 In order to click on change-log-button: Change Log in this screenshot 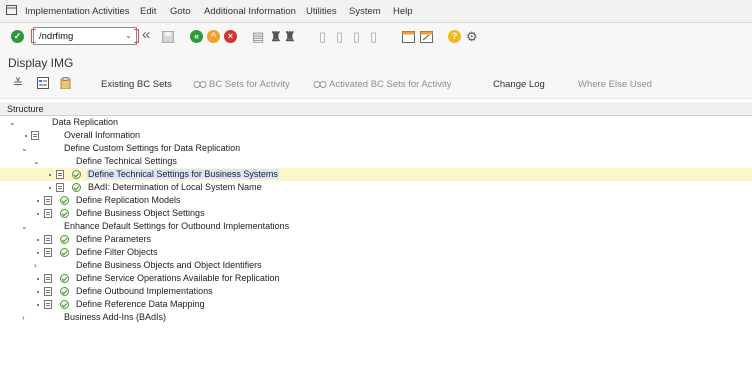, I will do `click(519, 84)`.